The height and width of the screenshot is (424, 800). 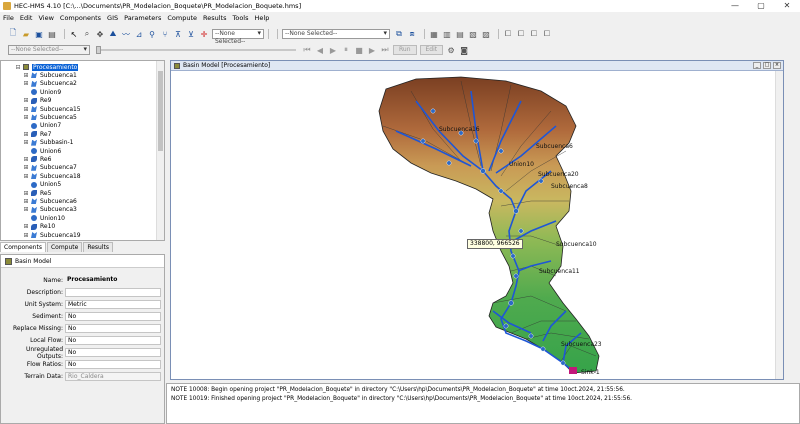 I want to click on close-button: ✕, so click(x=787, y=6).